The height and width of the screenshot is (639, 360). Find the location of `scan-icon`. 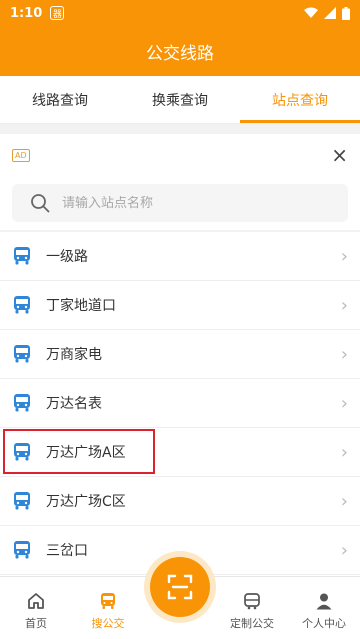

scan-icon is located at coordinates (180, 587).